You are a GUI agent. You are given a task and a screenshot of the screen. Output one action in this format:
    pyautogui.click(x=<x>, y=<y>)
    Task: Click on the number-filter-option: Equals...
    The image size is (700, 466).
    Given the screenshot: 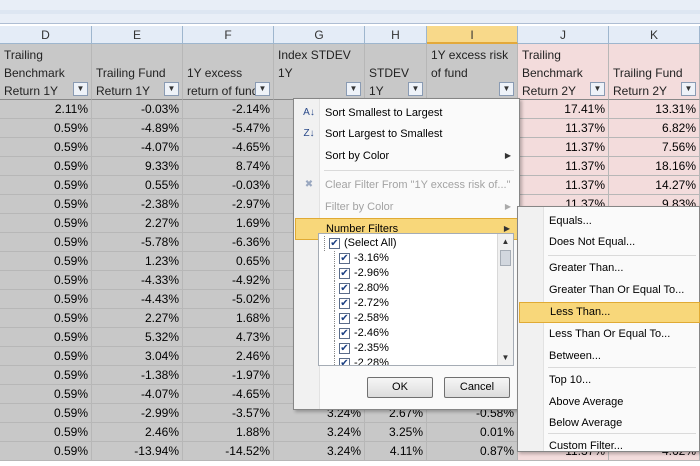 What is the action you would take?
    pyautogui.click(x=609, y=221)
    